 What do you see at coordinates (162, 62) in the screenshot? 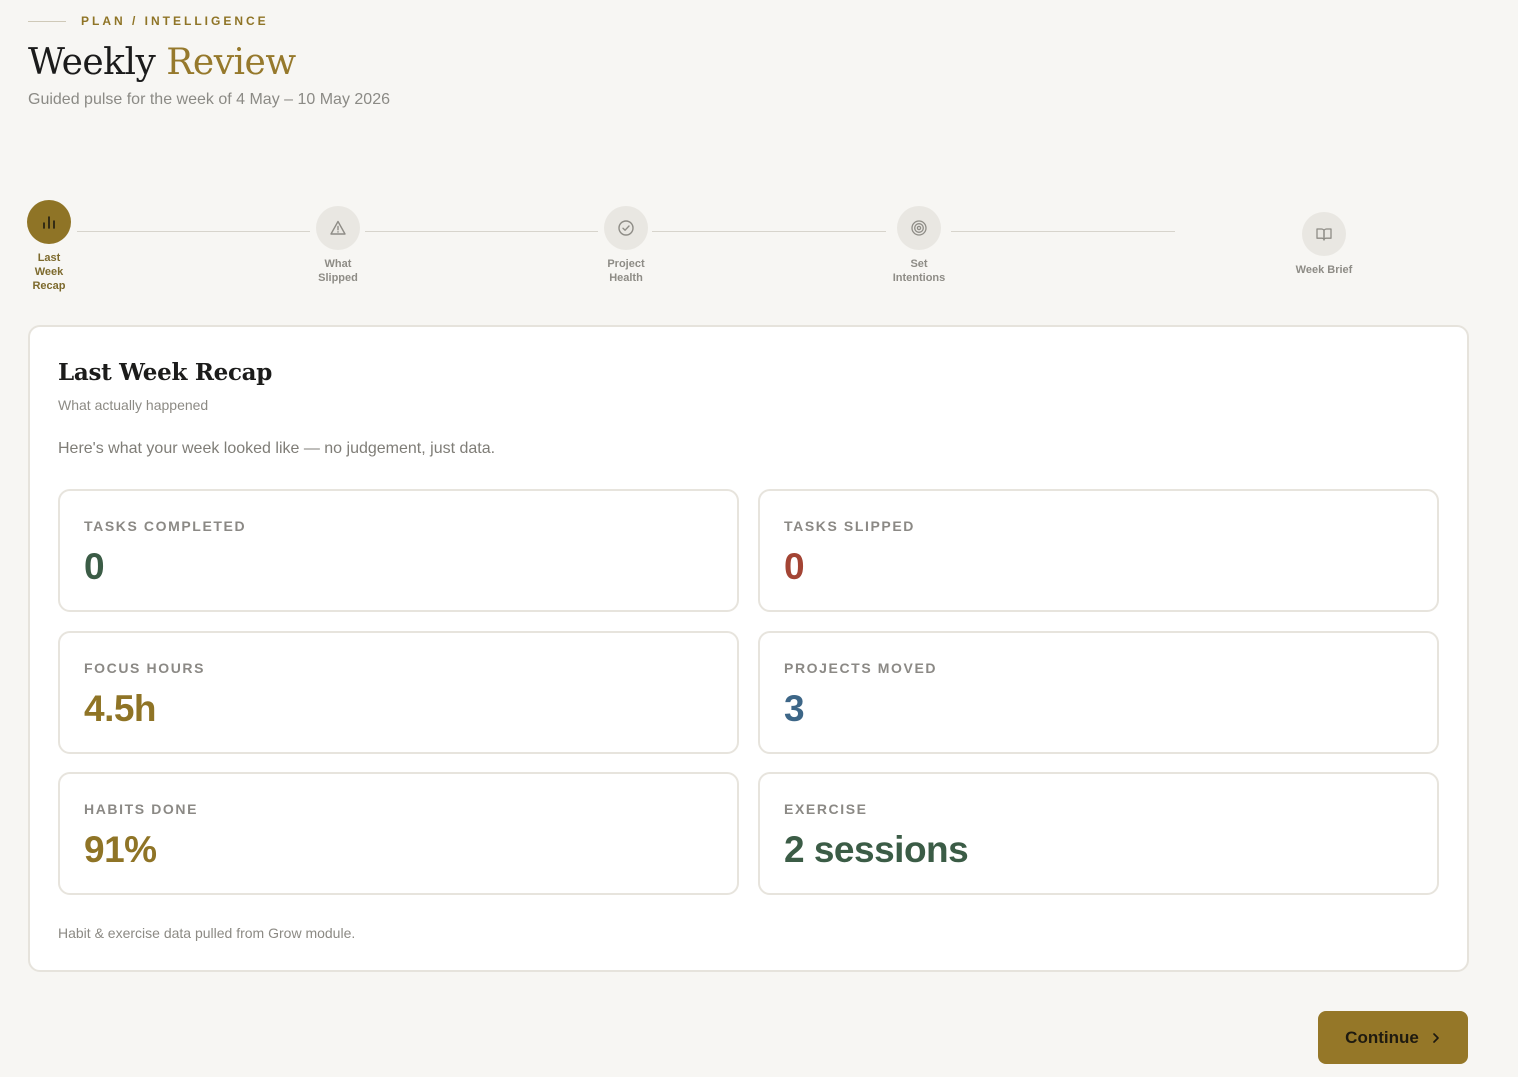
I see `page-title: Weekly Review` at bounding box center [162, 62].